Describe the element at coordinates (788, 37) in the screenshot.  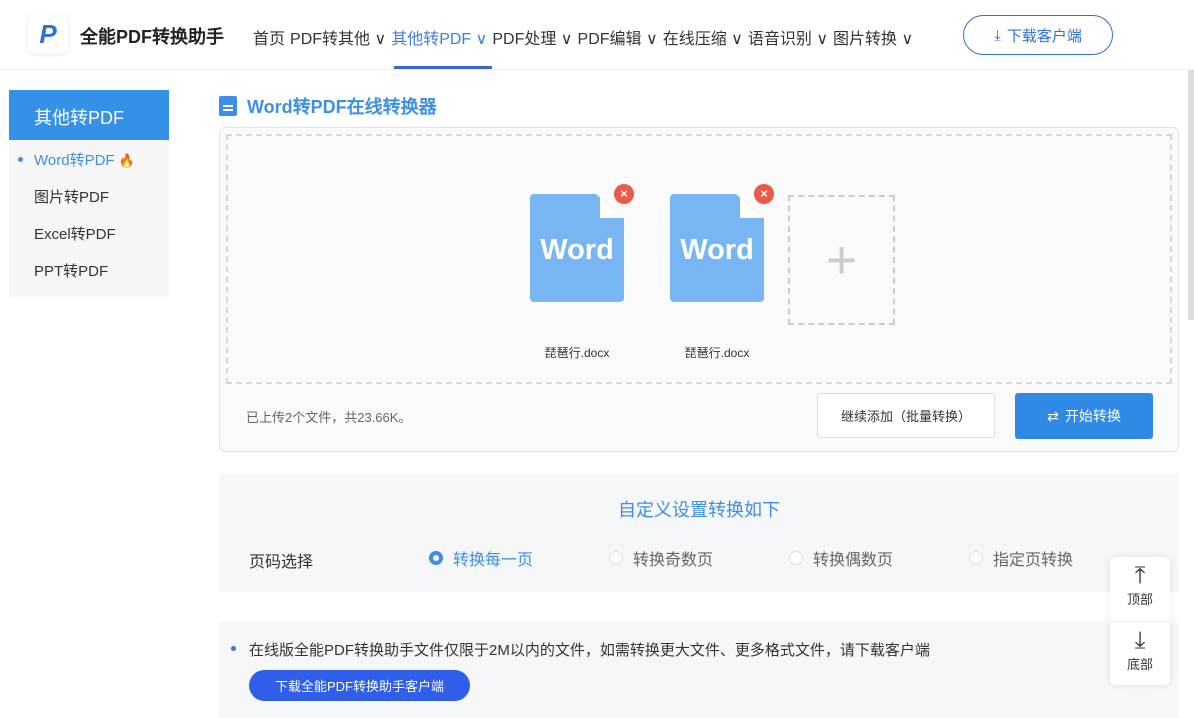
I see `nav-speech: 语音识别 ∨` at that location.